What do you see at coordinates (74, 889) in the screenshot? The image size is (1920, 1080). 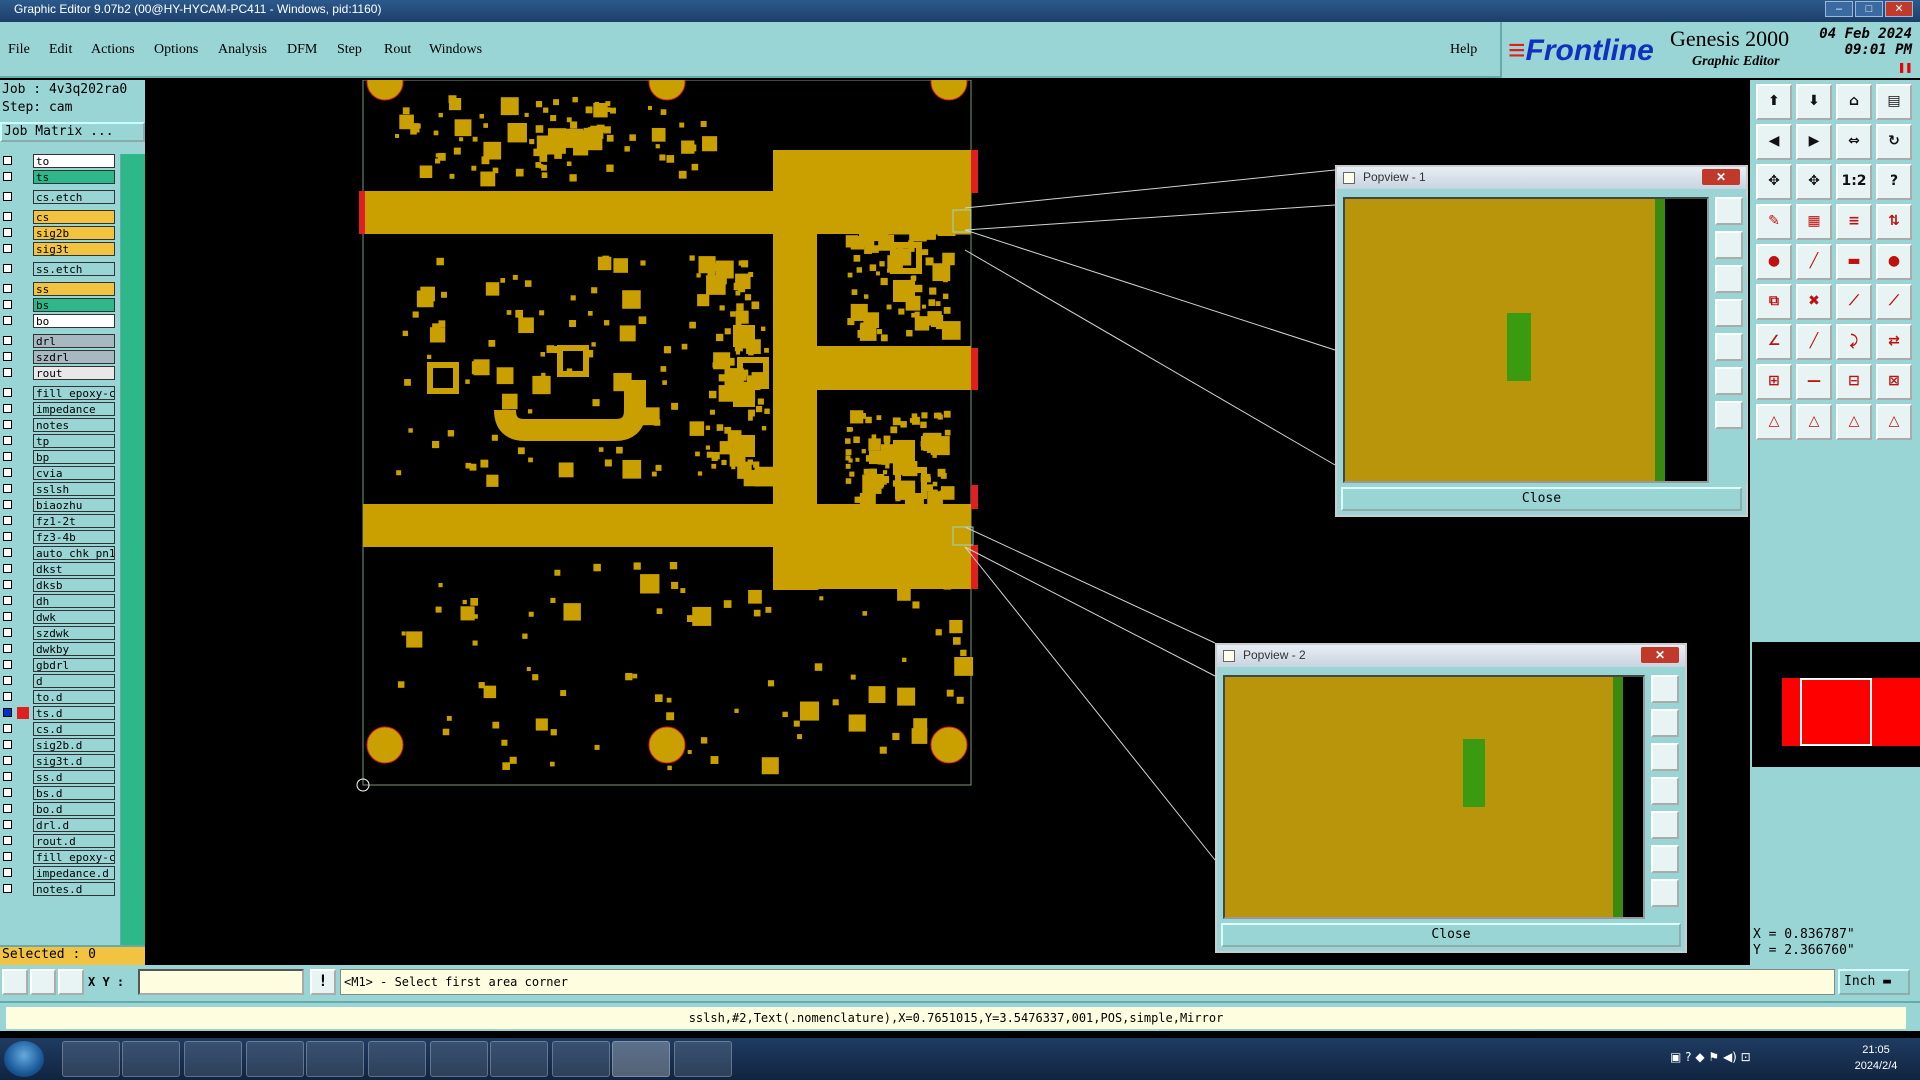 I see `layer-name: notes.d` at bounding box center [74, 889].